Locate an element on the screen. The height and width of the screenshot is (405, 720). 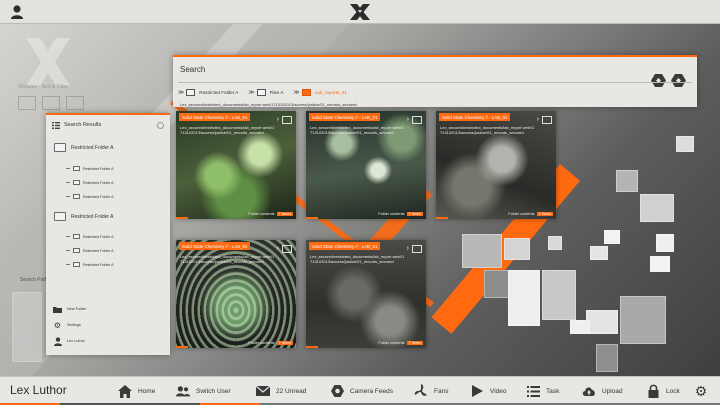
nav-camera-feeds: Camera Feeds is located at coordinates (361, 391).